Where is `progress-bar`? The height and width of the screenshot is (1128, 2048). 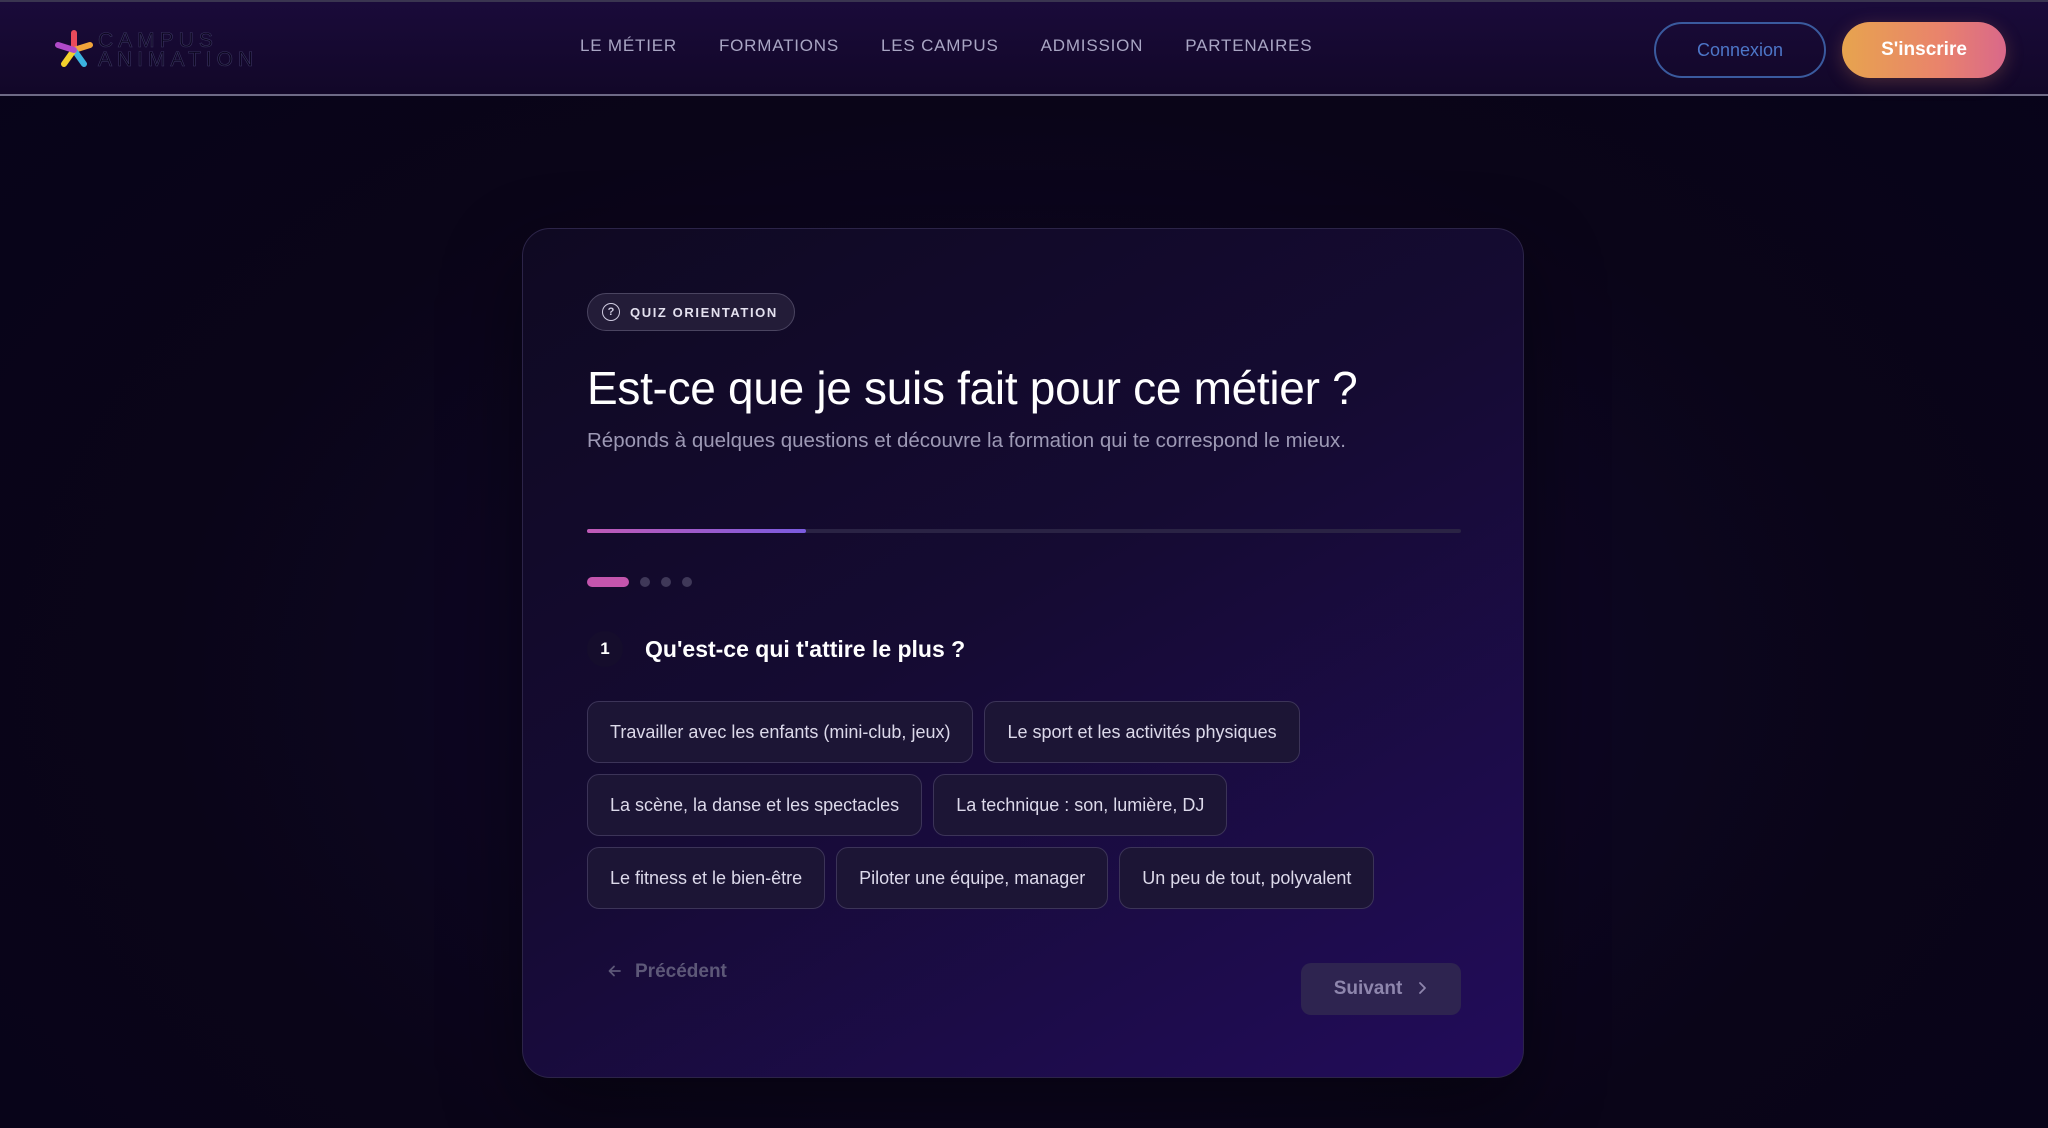 progress-bar is located at coordinates (1024, 531).